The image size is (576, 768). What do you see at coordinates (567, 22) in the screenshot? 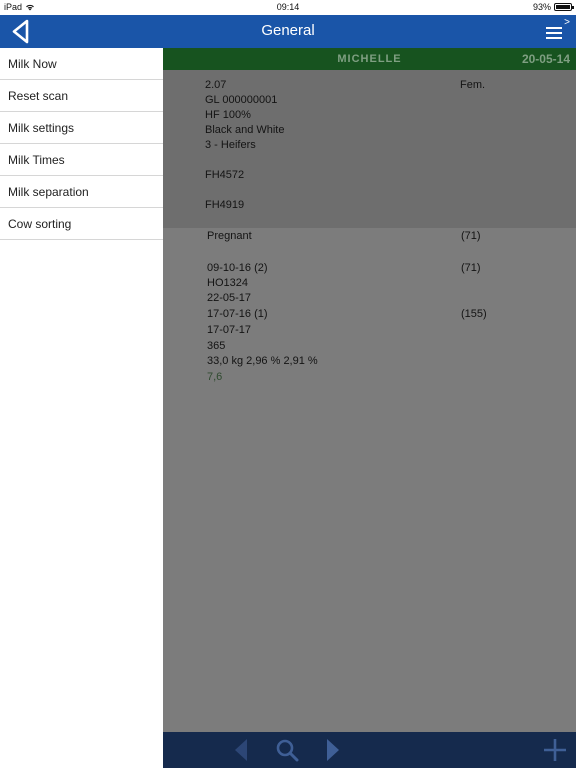
I see `chevron-right-icon: >` at bounding box center [567, 22].